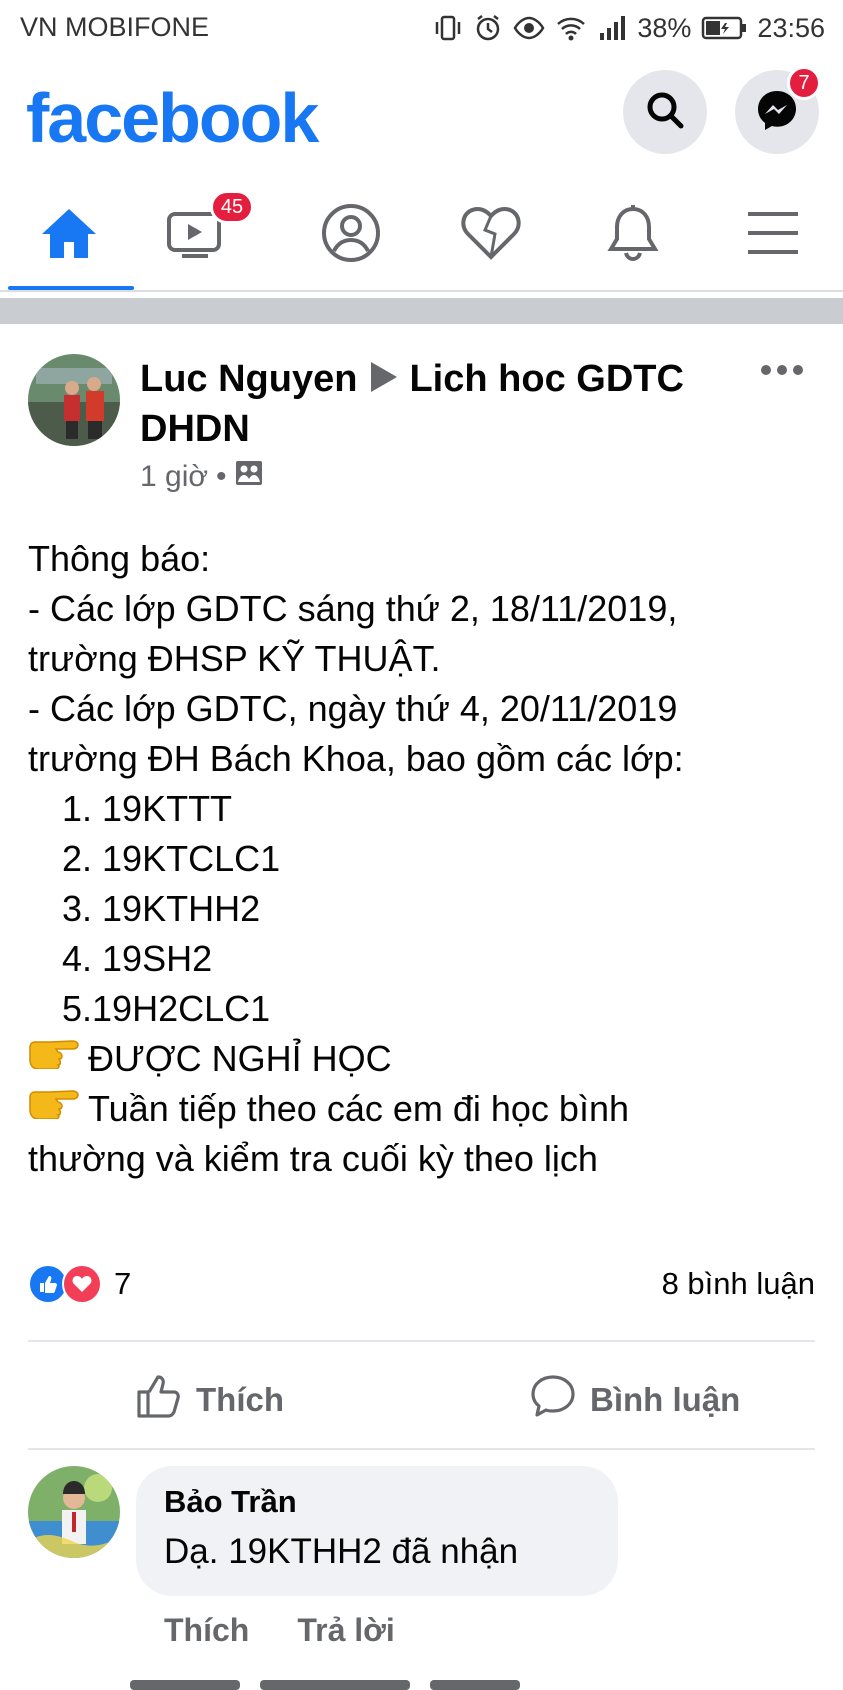 The width and height of the screenshot is (843, 1690). I want to click on alarm-icon, so click(488, 28).